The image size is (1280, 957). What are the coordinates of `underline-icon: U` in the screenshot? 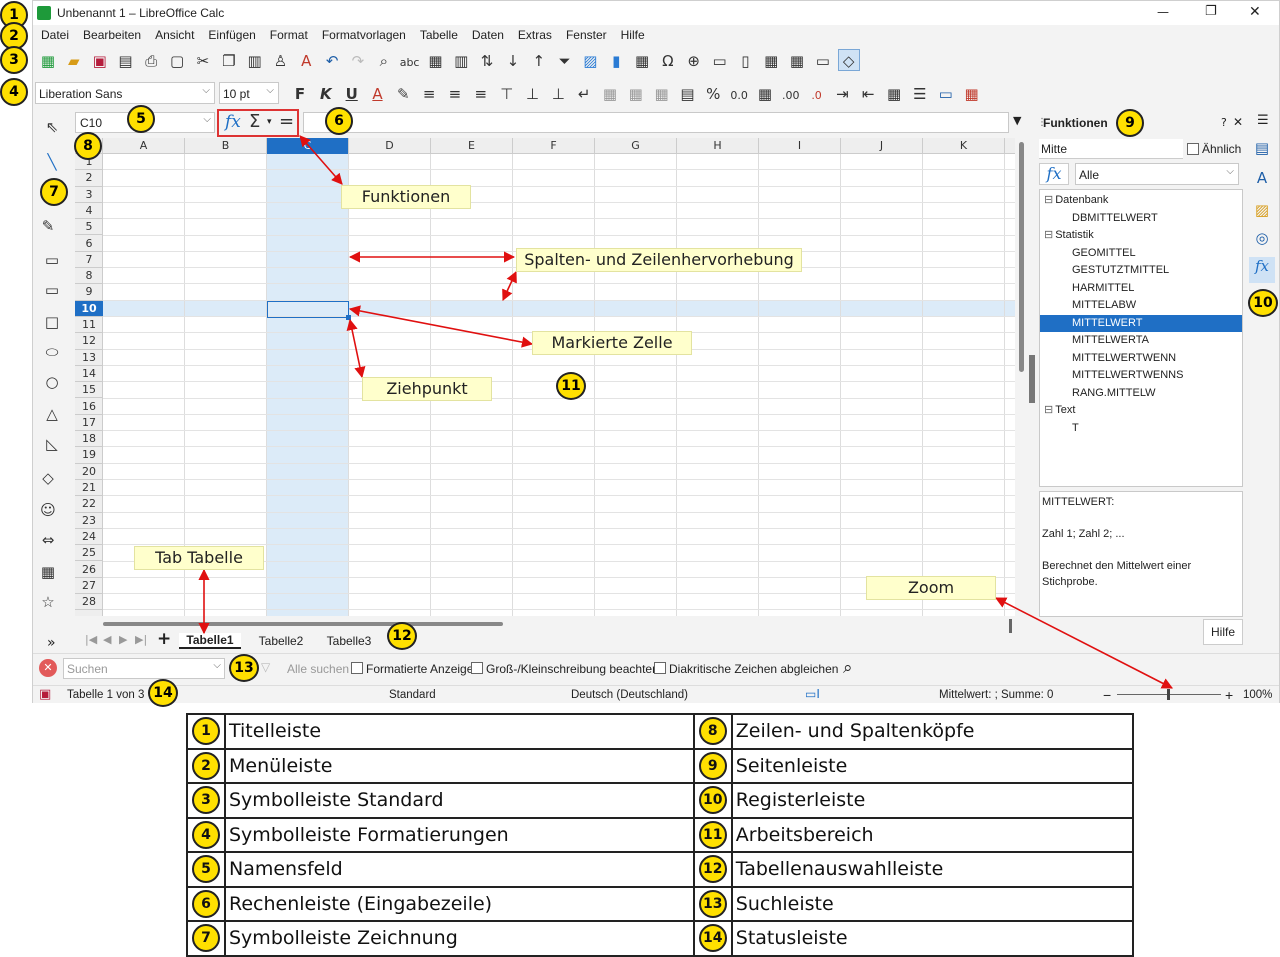 It's located at (352, 94).